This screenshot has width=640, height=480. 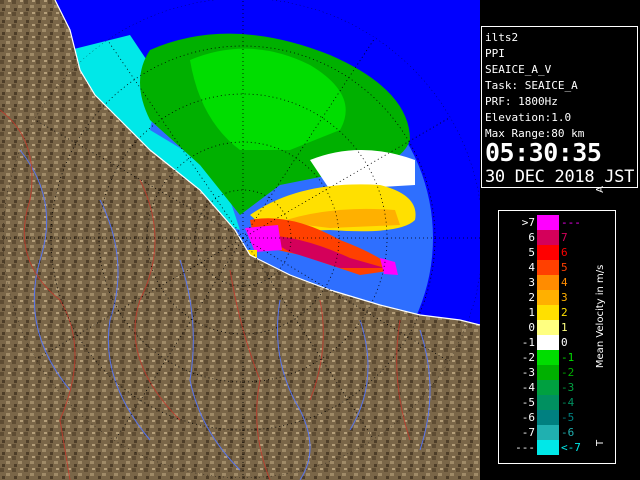 I want to click on legend-high-label: <-7, so click(x=571, y=447).